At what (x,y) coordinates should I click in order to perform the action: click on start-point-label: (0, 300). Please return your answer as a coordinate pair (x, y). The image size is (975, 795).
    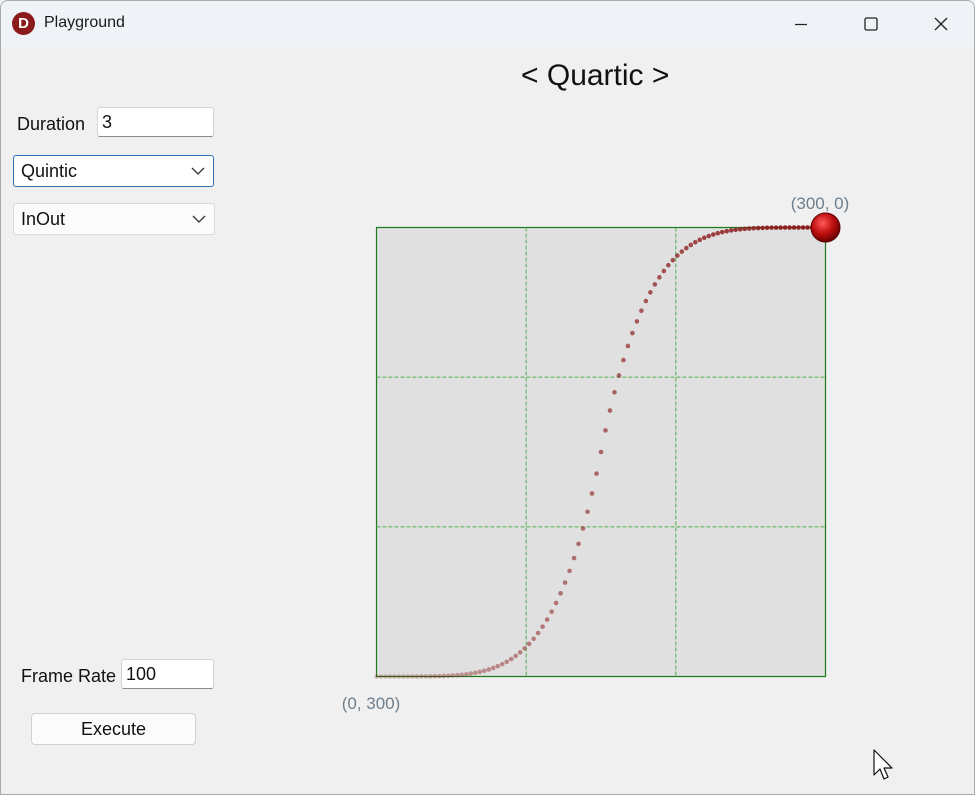
    Looking at the image, I should click on (371, 703).